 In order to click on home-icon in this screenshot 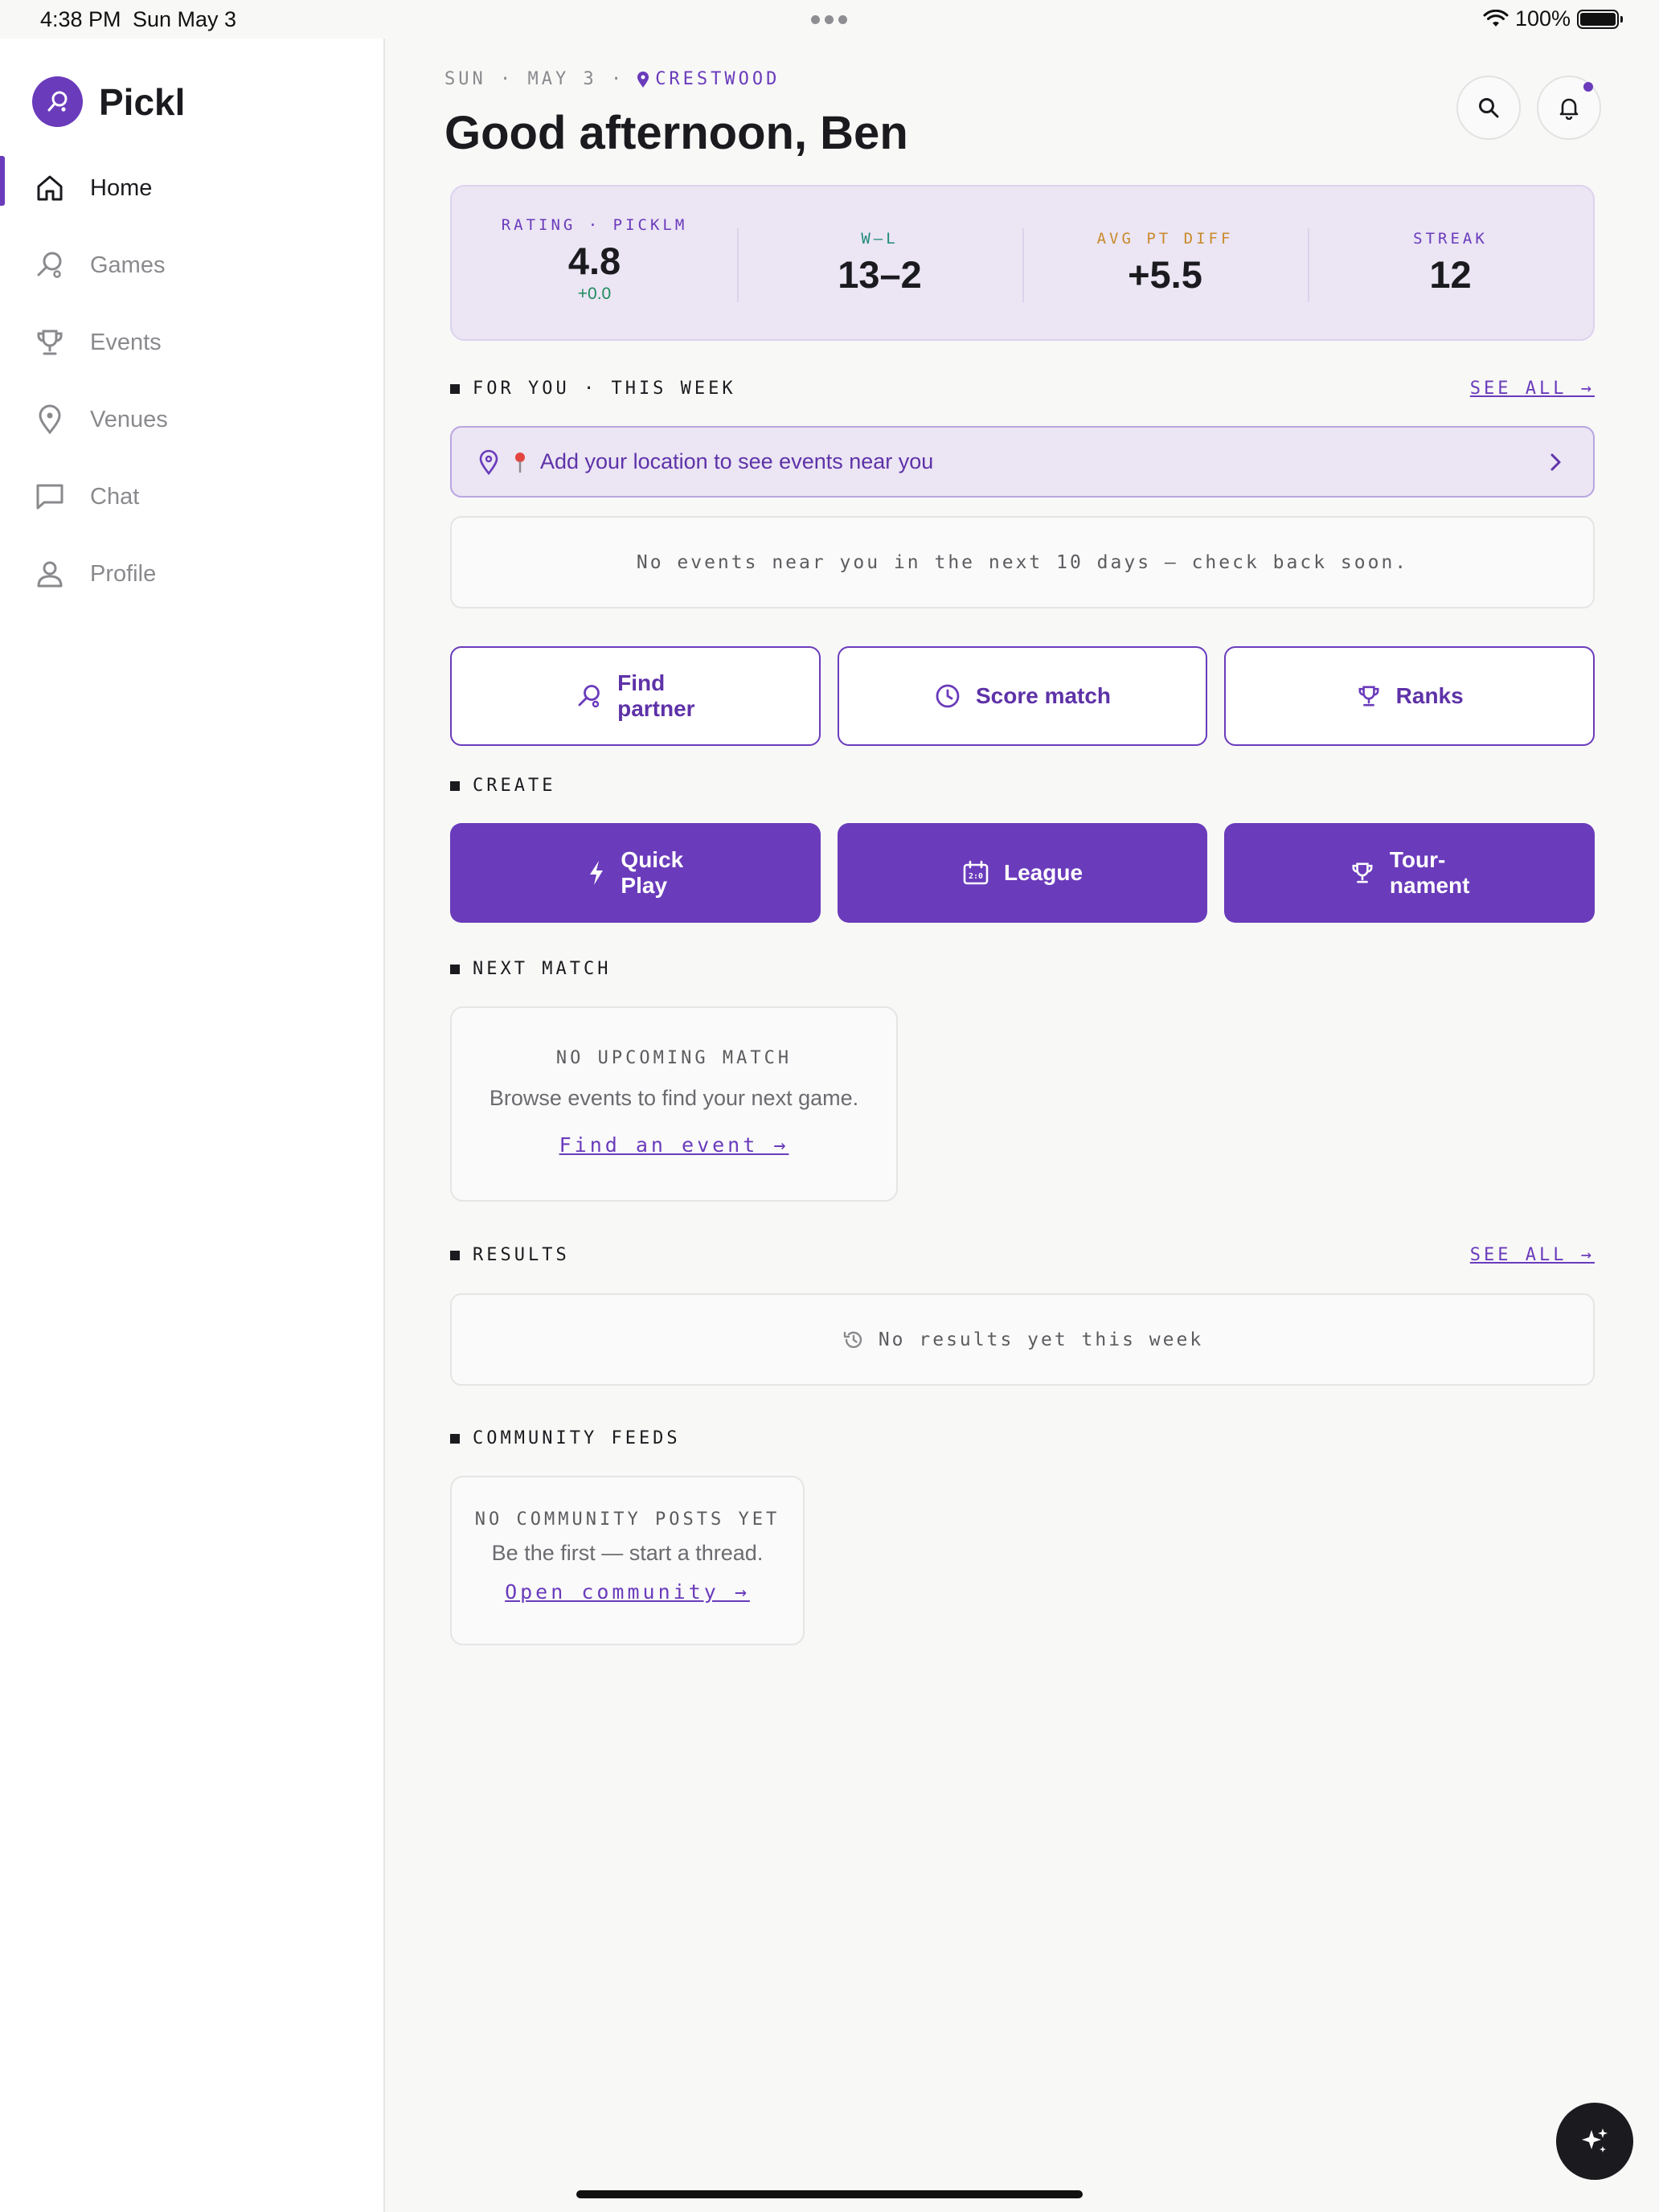, I will do `click(50, 188)`.